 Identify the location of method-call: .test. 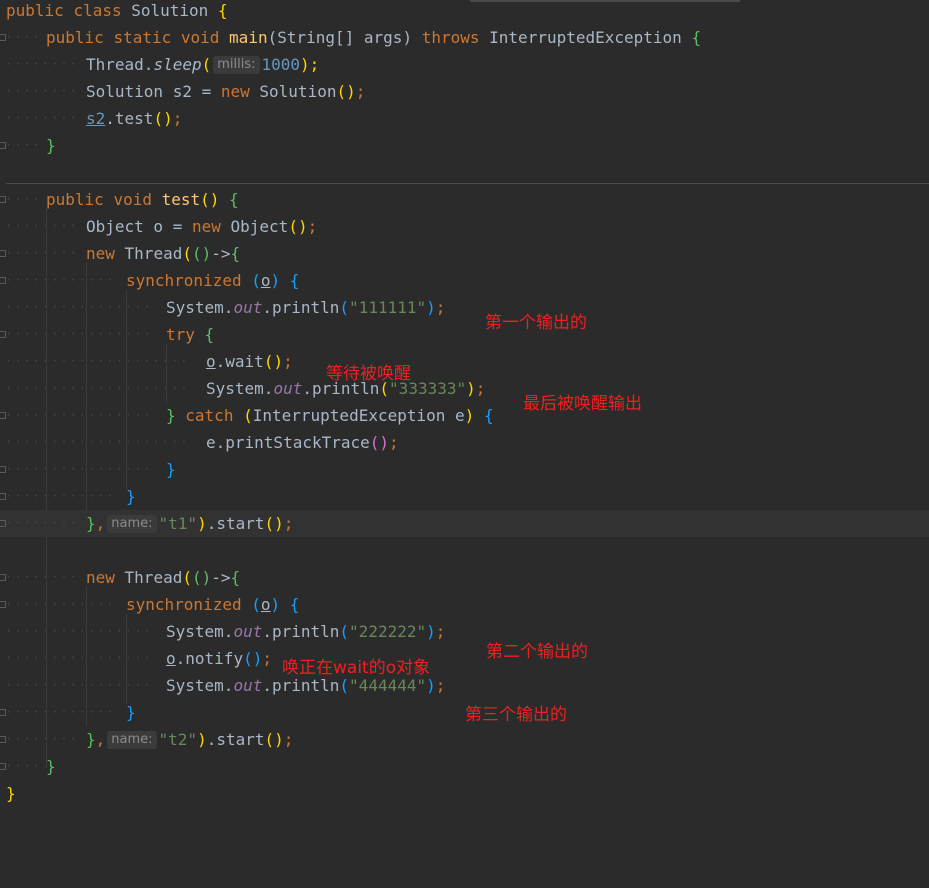
(129, 118).